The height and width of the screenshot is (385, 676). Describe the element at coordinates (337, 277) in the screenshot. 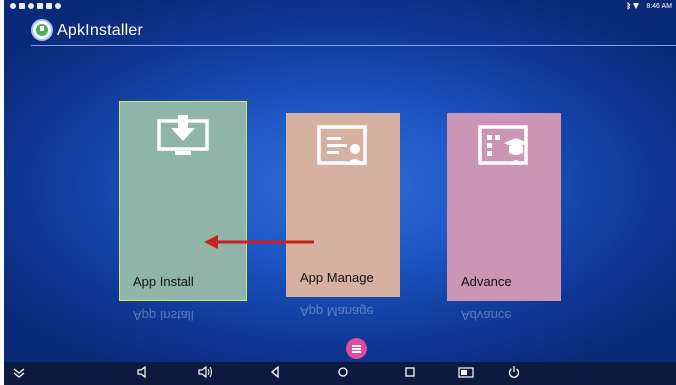

I see `tile-label: App Manage` at that location.